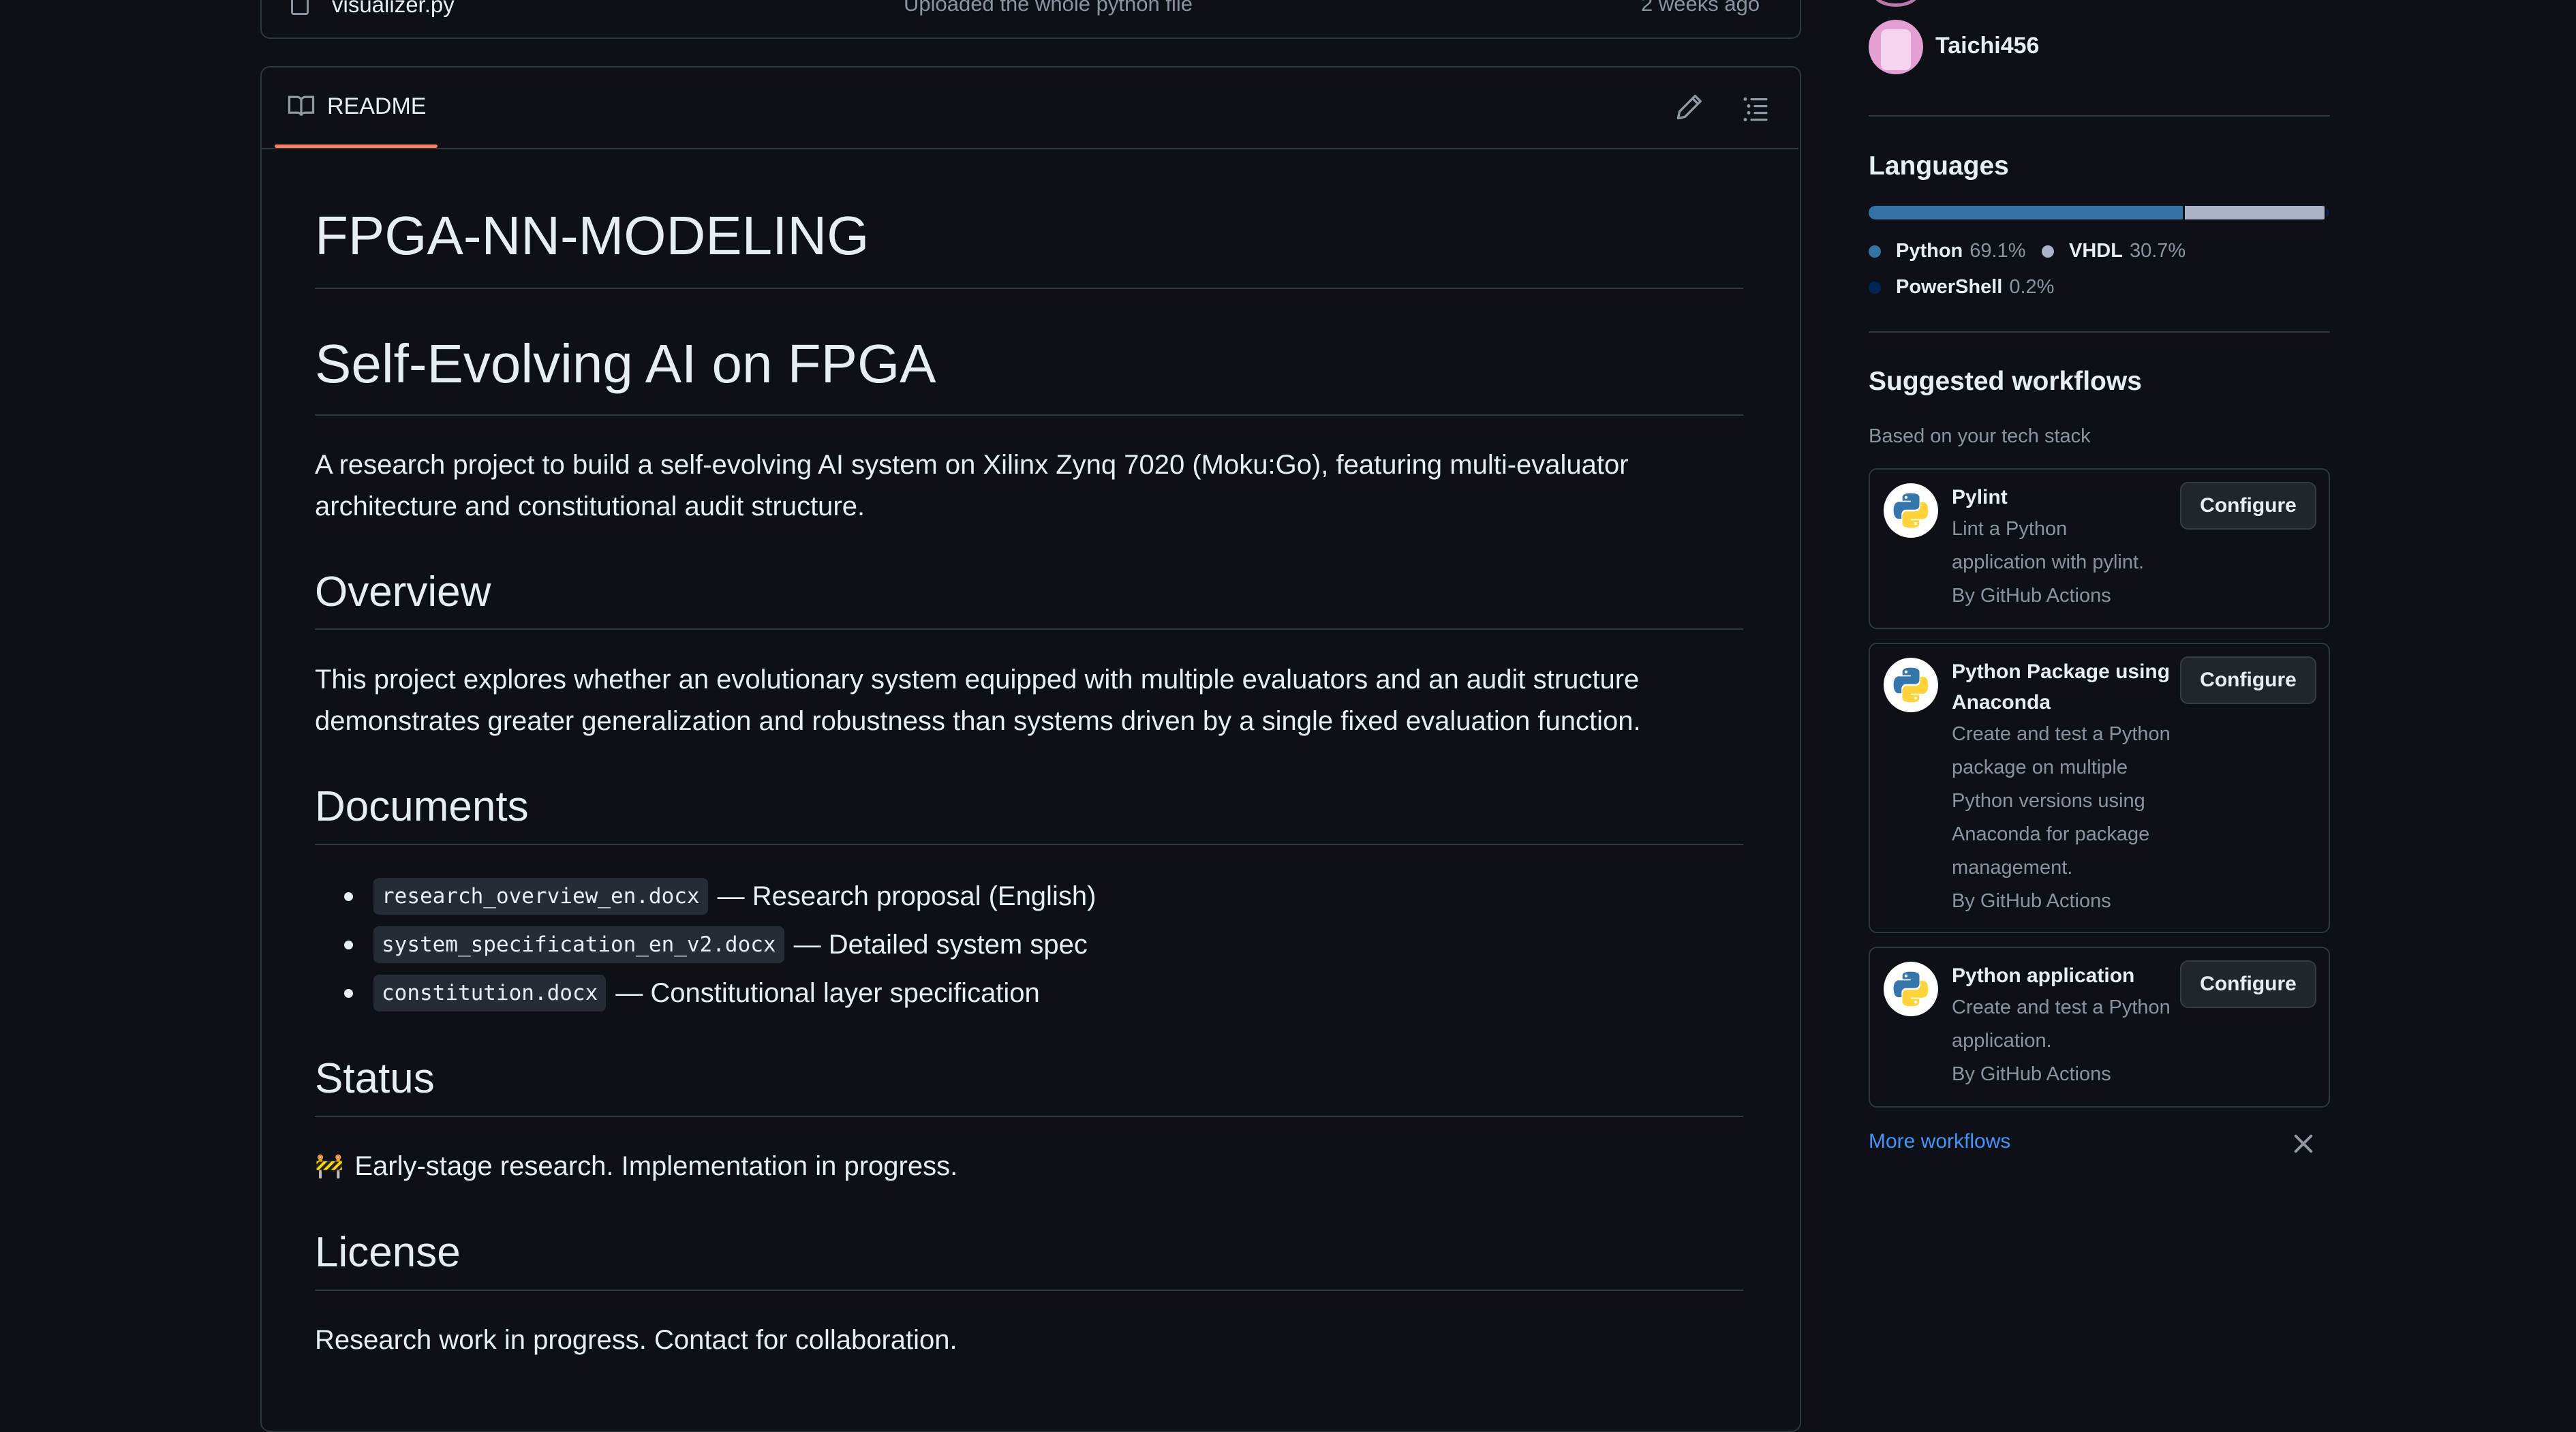 The width and height of the screenshot is (2576, 1432). I want to click on workflow-desc: package on multiple, so click(2040, 767).